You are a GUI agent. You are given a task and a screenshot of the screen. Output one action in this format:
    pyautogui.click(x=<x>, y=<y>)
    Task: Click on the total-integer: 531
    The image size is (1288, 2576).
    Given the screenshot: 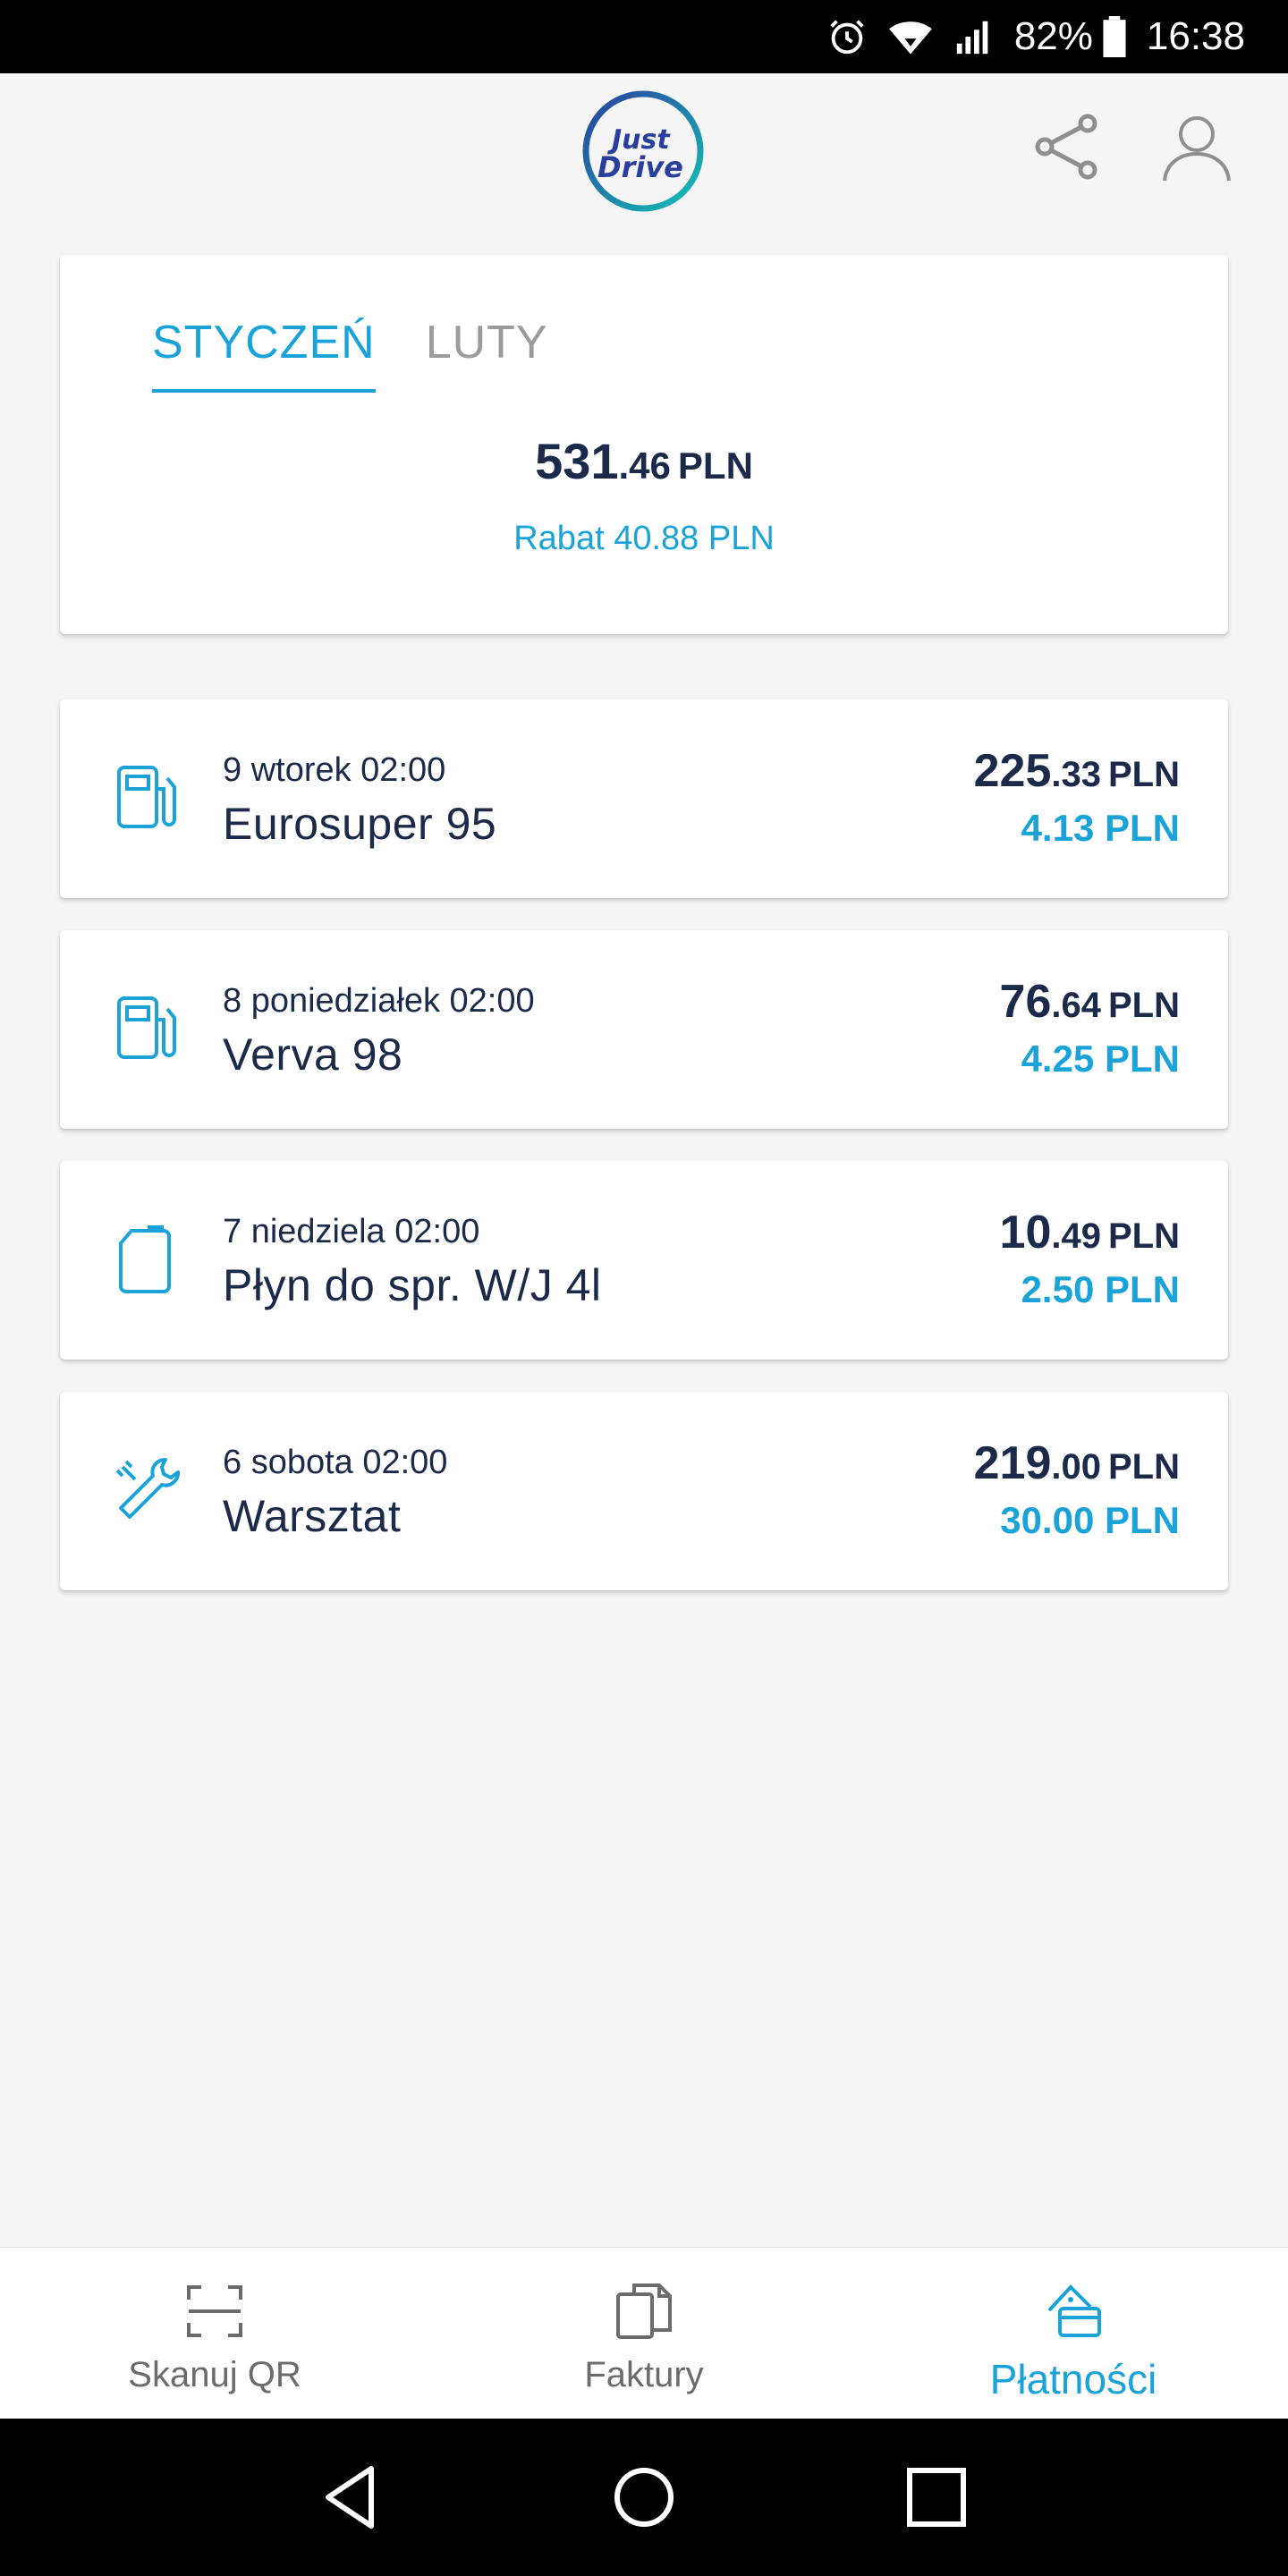 What is the action you would take?
    pyautogui.click(x=577, y=461)
    